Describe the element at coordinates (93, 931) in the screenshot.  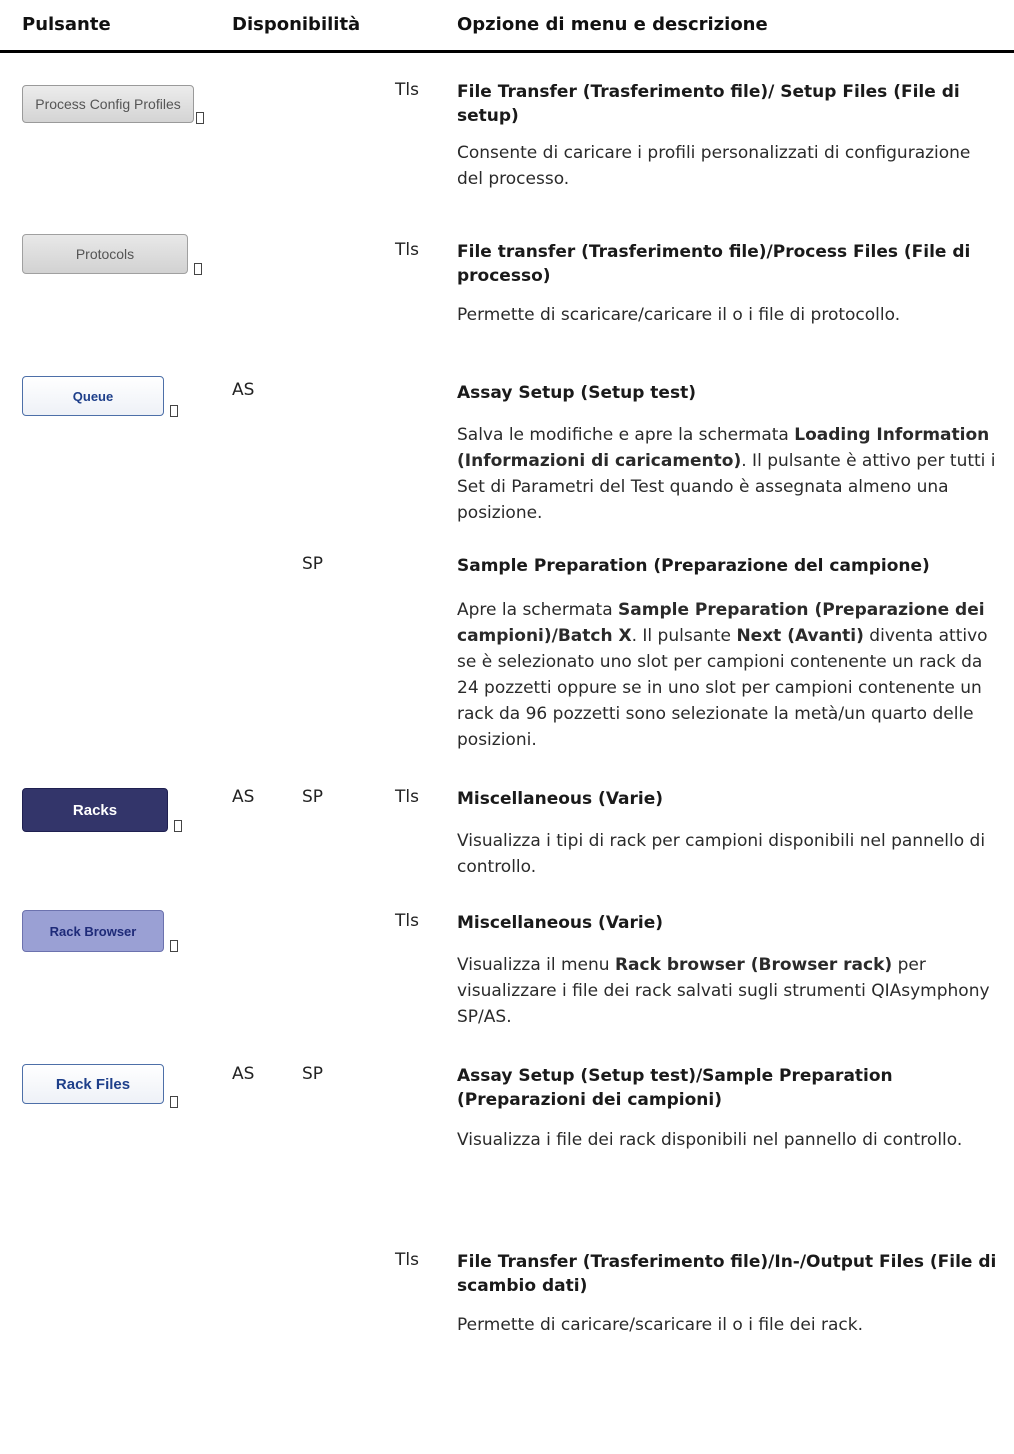
I see `rack-browser-button: Rack Browser` at that location.